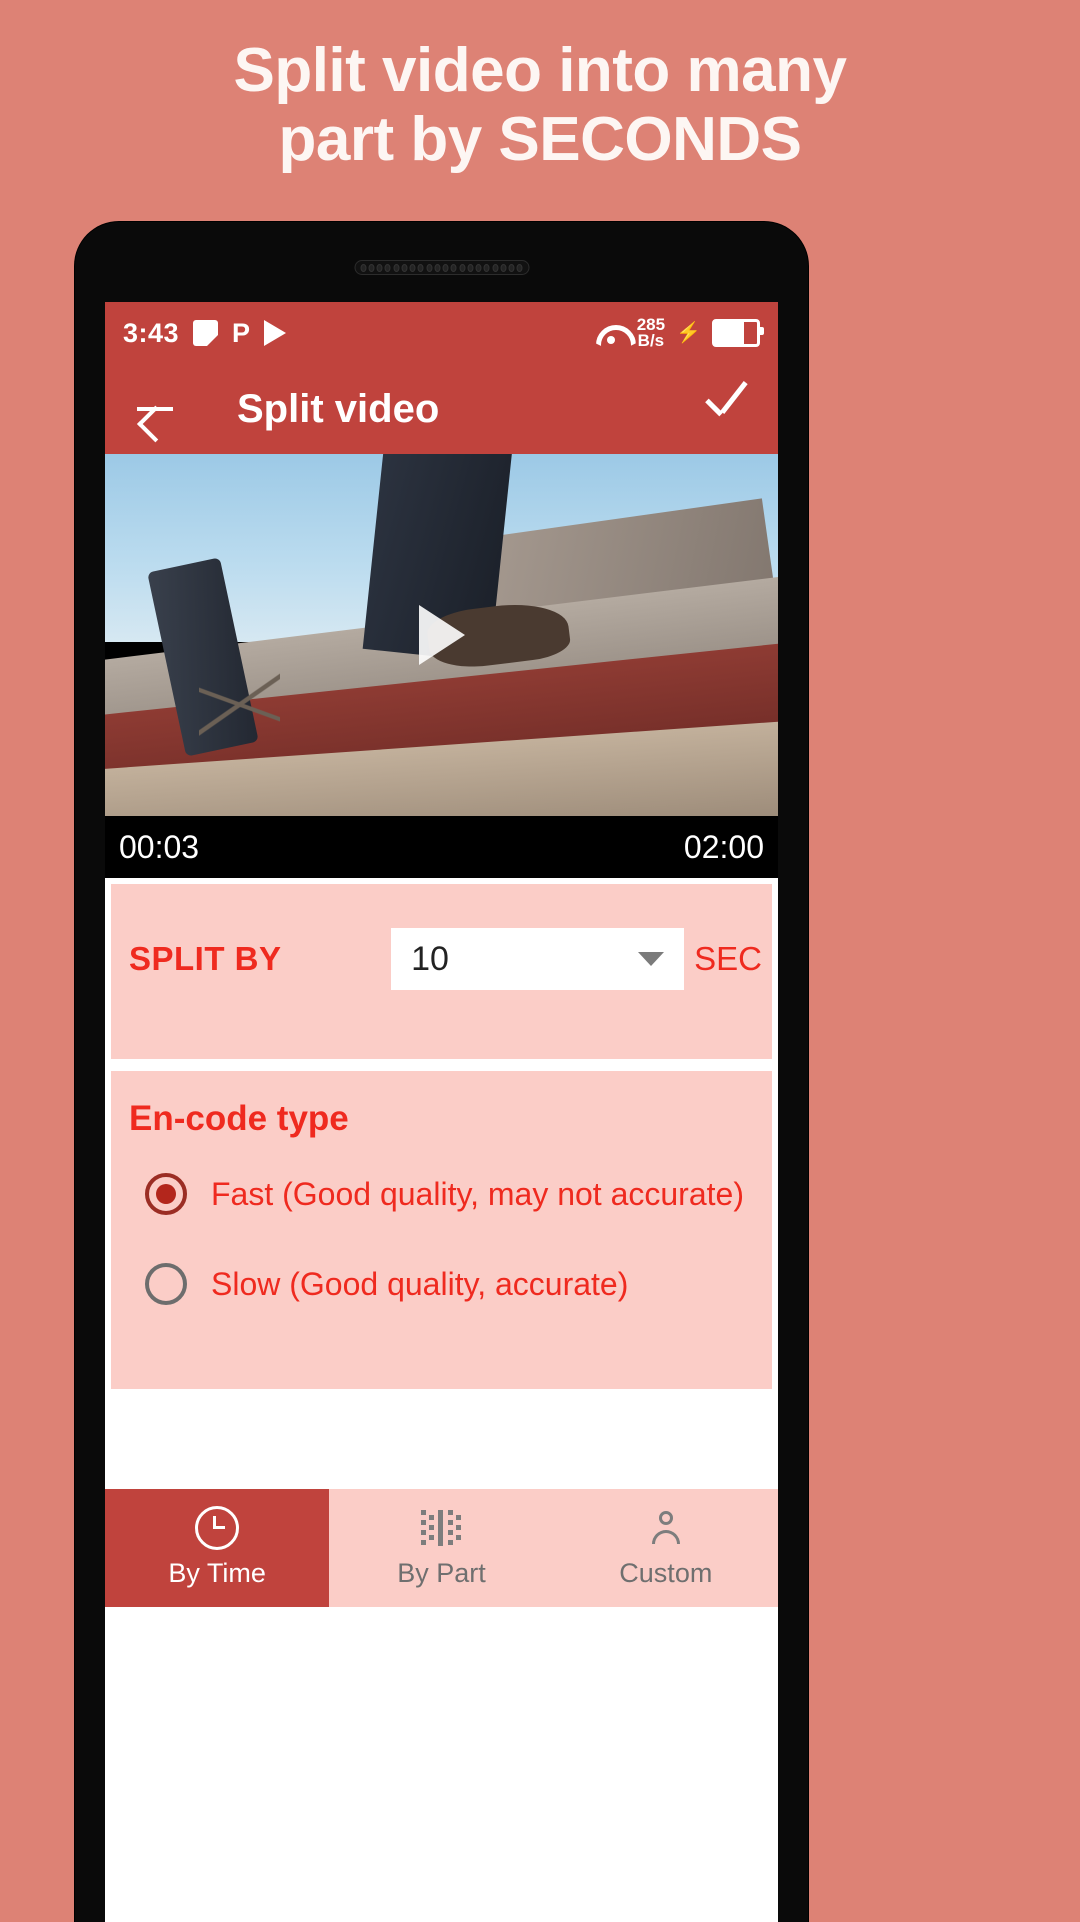 The width and height of the screenshot is (1080, 1922). Describe the element at coordinates (420, 1283) in the screenshot. I see `encode-option-slow-label: Slow (Good quality, accurate)` at that location.